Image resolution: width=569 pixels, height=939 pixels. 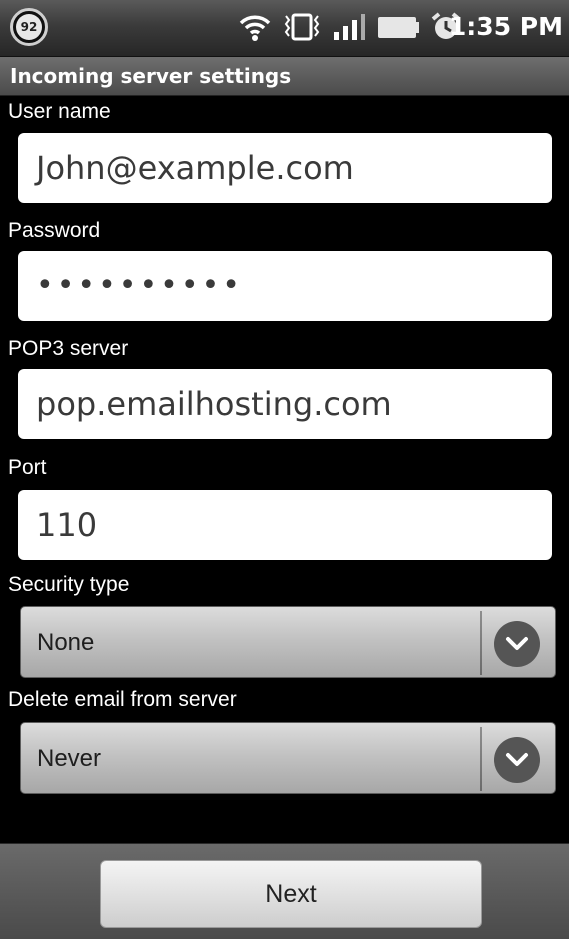 I want to click on battery-level-badge: 92, so click(x=29, y=27).